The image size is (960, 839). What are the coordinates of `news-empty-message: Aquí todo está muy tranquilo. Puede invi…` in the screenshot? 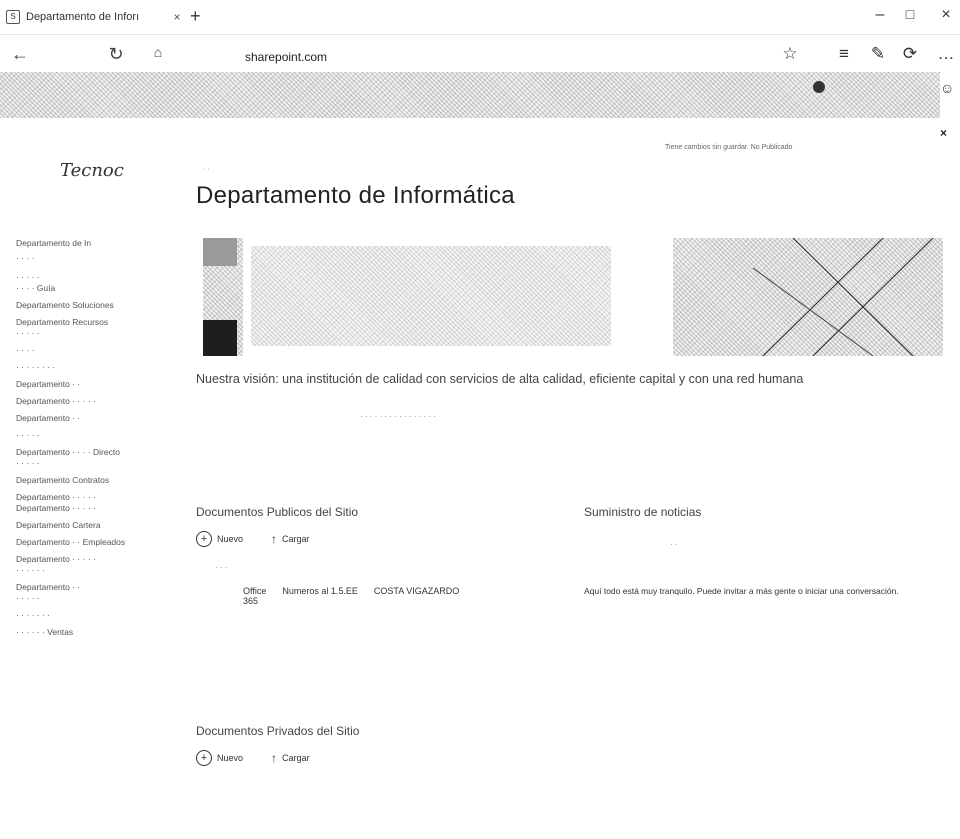 It's located at (741, 591).